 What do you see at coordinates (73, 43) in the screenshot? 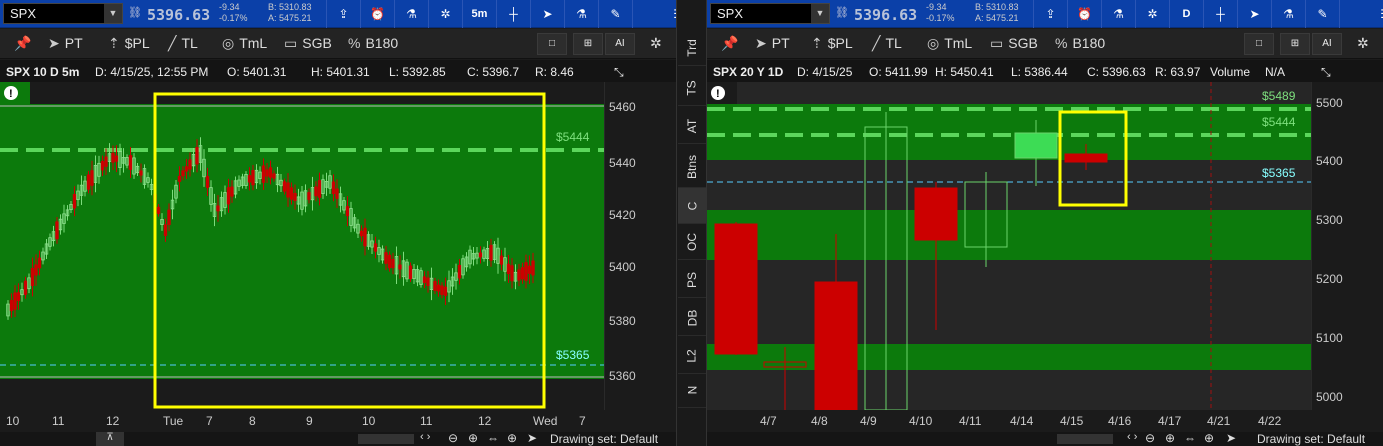
I see `tool-label: PT` at bounding box center [73, 43].